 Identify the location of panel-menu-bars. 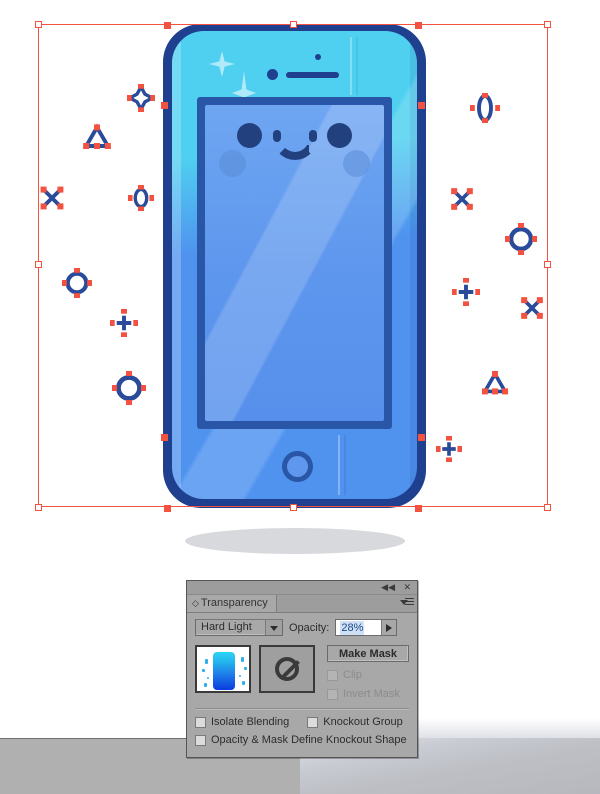
(409, 602).